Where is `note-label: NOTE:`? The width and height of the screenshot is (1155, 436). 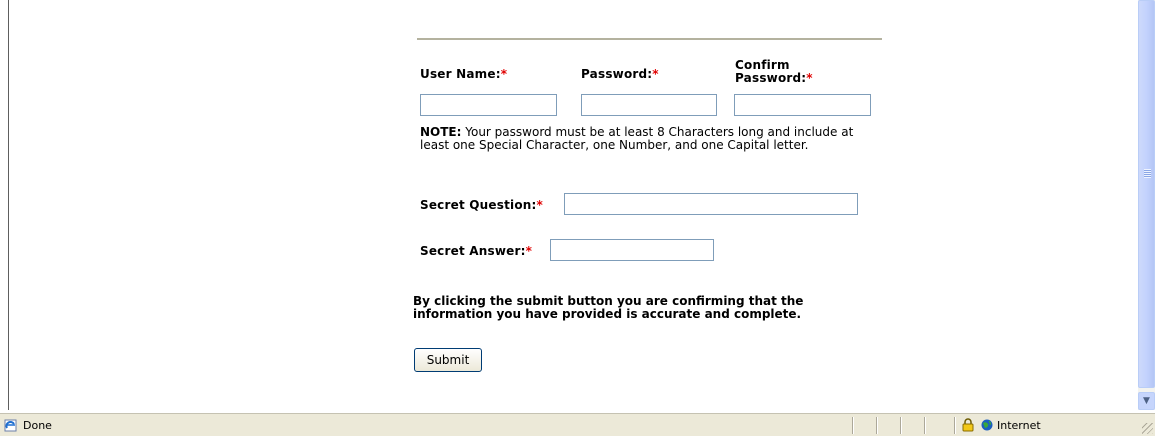 note-label: NOTE: is located at coordinates (441, 132).